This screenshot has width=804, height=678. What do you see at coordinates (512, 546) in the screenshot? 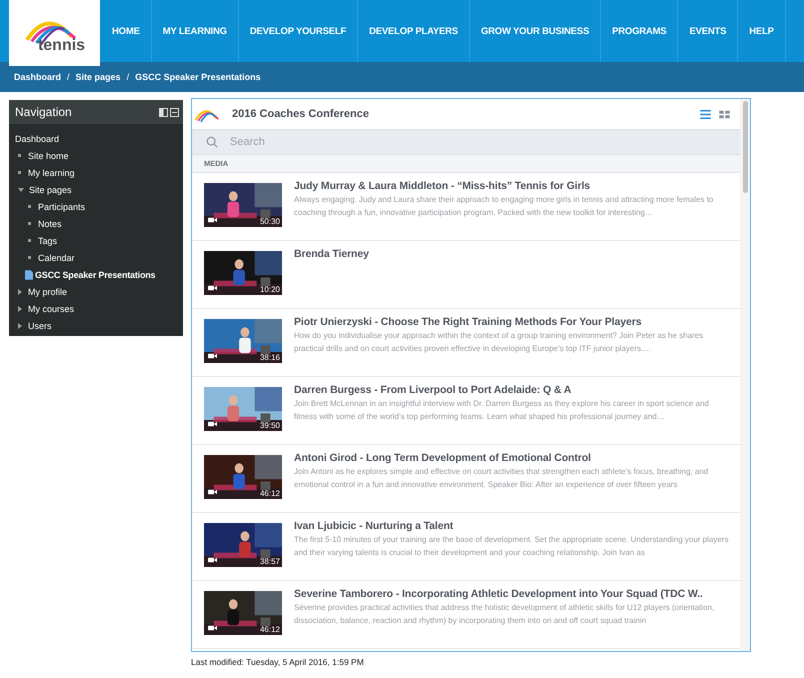
I see `media-description: The first 5-10 minutes of your training are the base of development. Set the appropriate scene. Understanding your players and their varying talents is crucial to their development and your coaching relationship. Join Ivan as` at bounding box center [512, 546].